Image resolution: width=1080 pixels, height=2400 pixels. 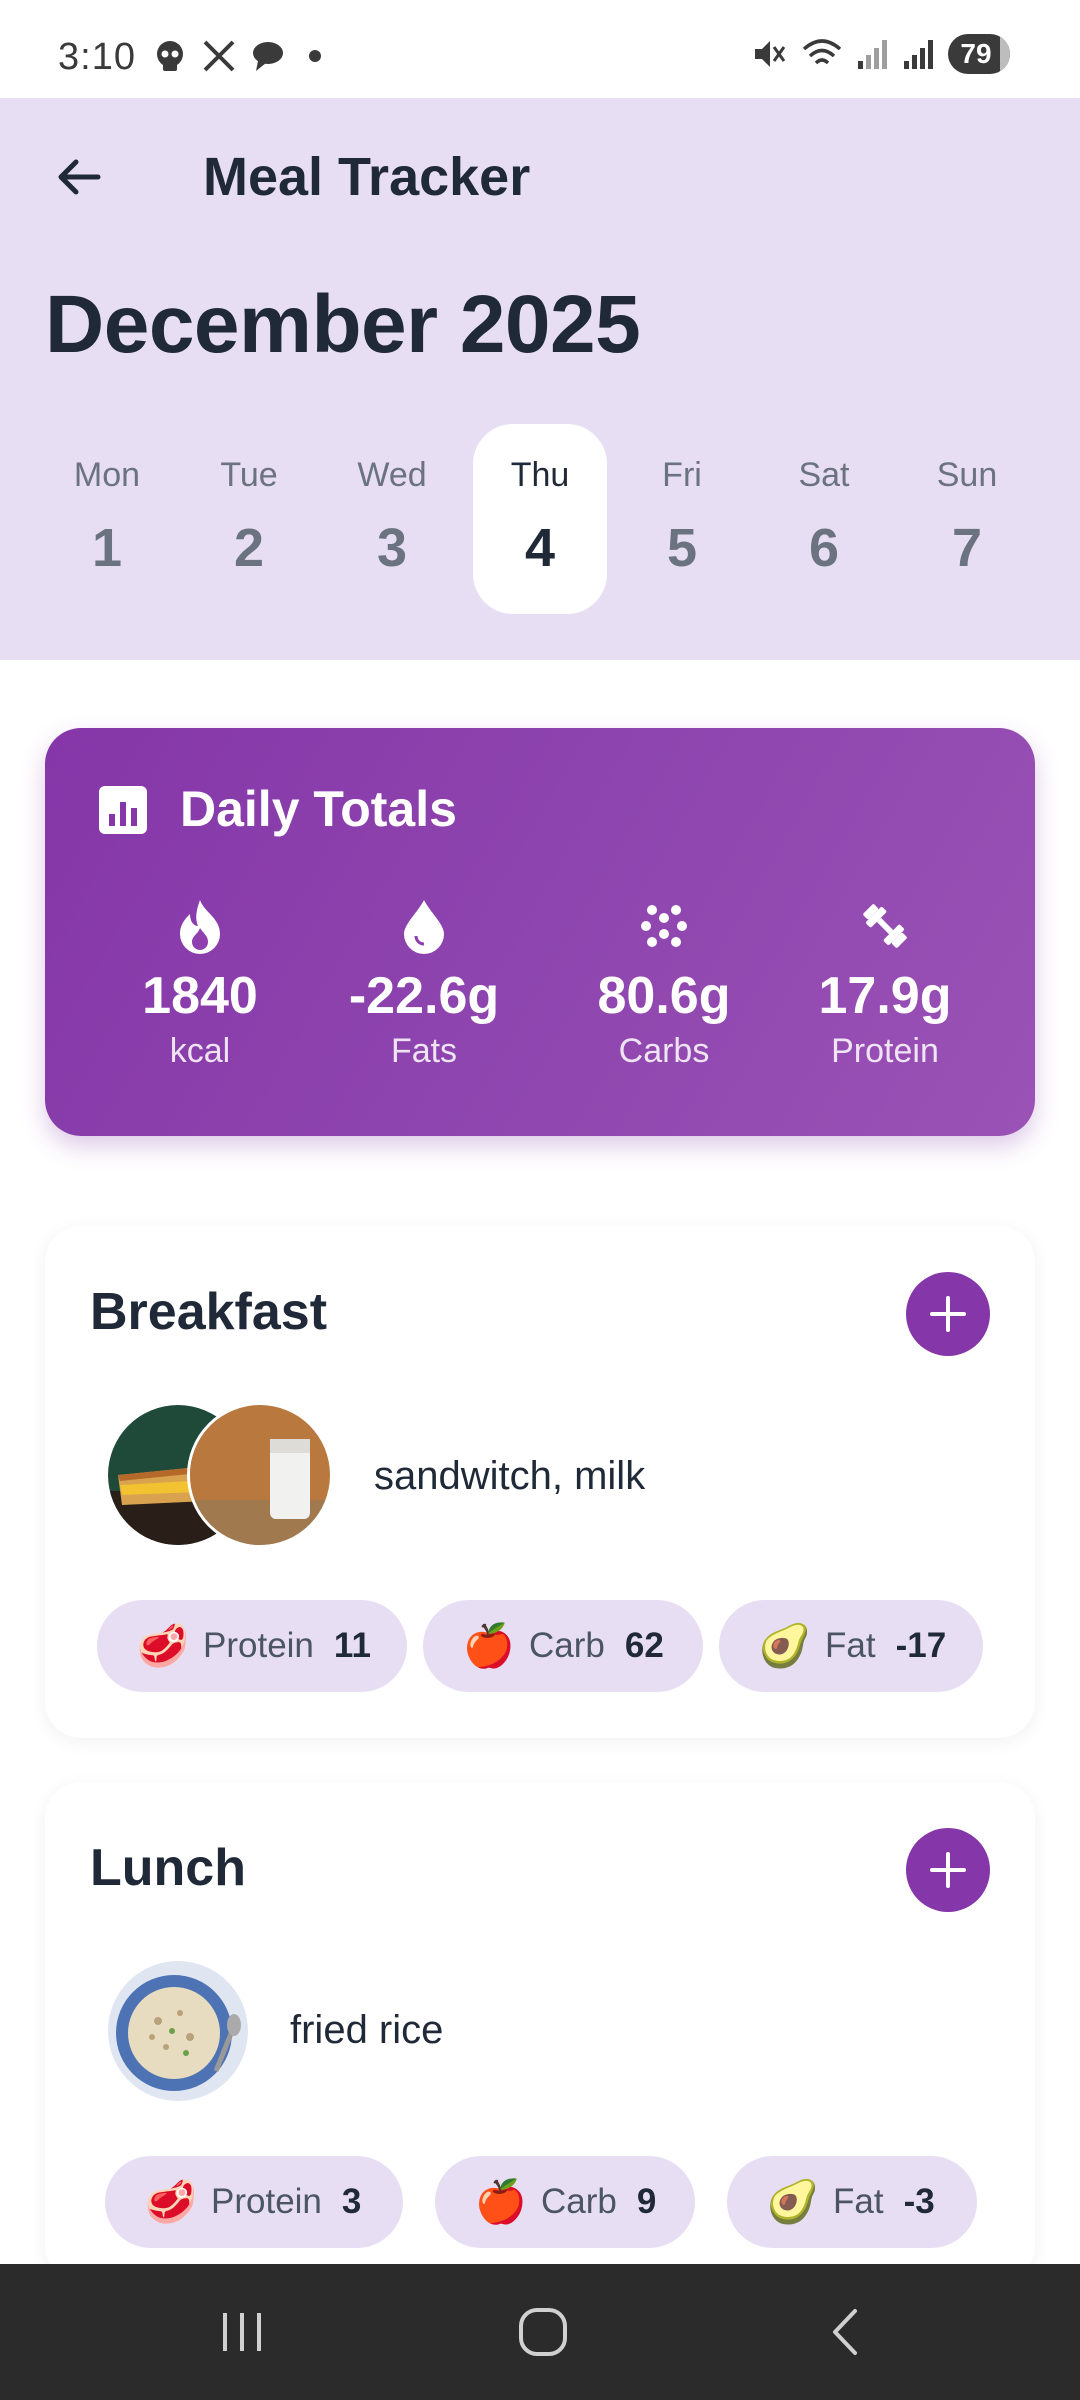 What do you see at coordinates (976, 53) in the screenshot?
I see `battery-level: 79` at bounding box center [976, 53].